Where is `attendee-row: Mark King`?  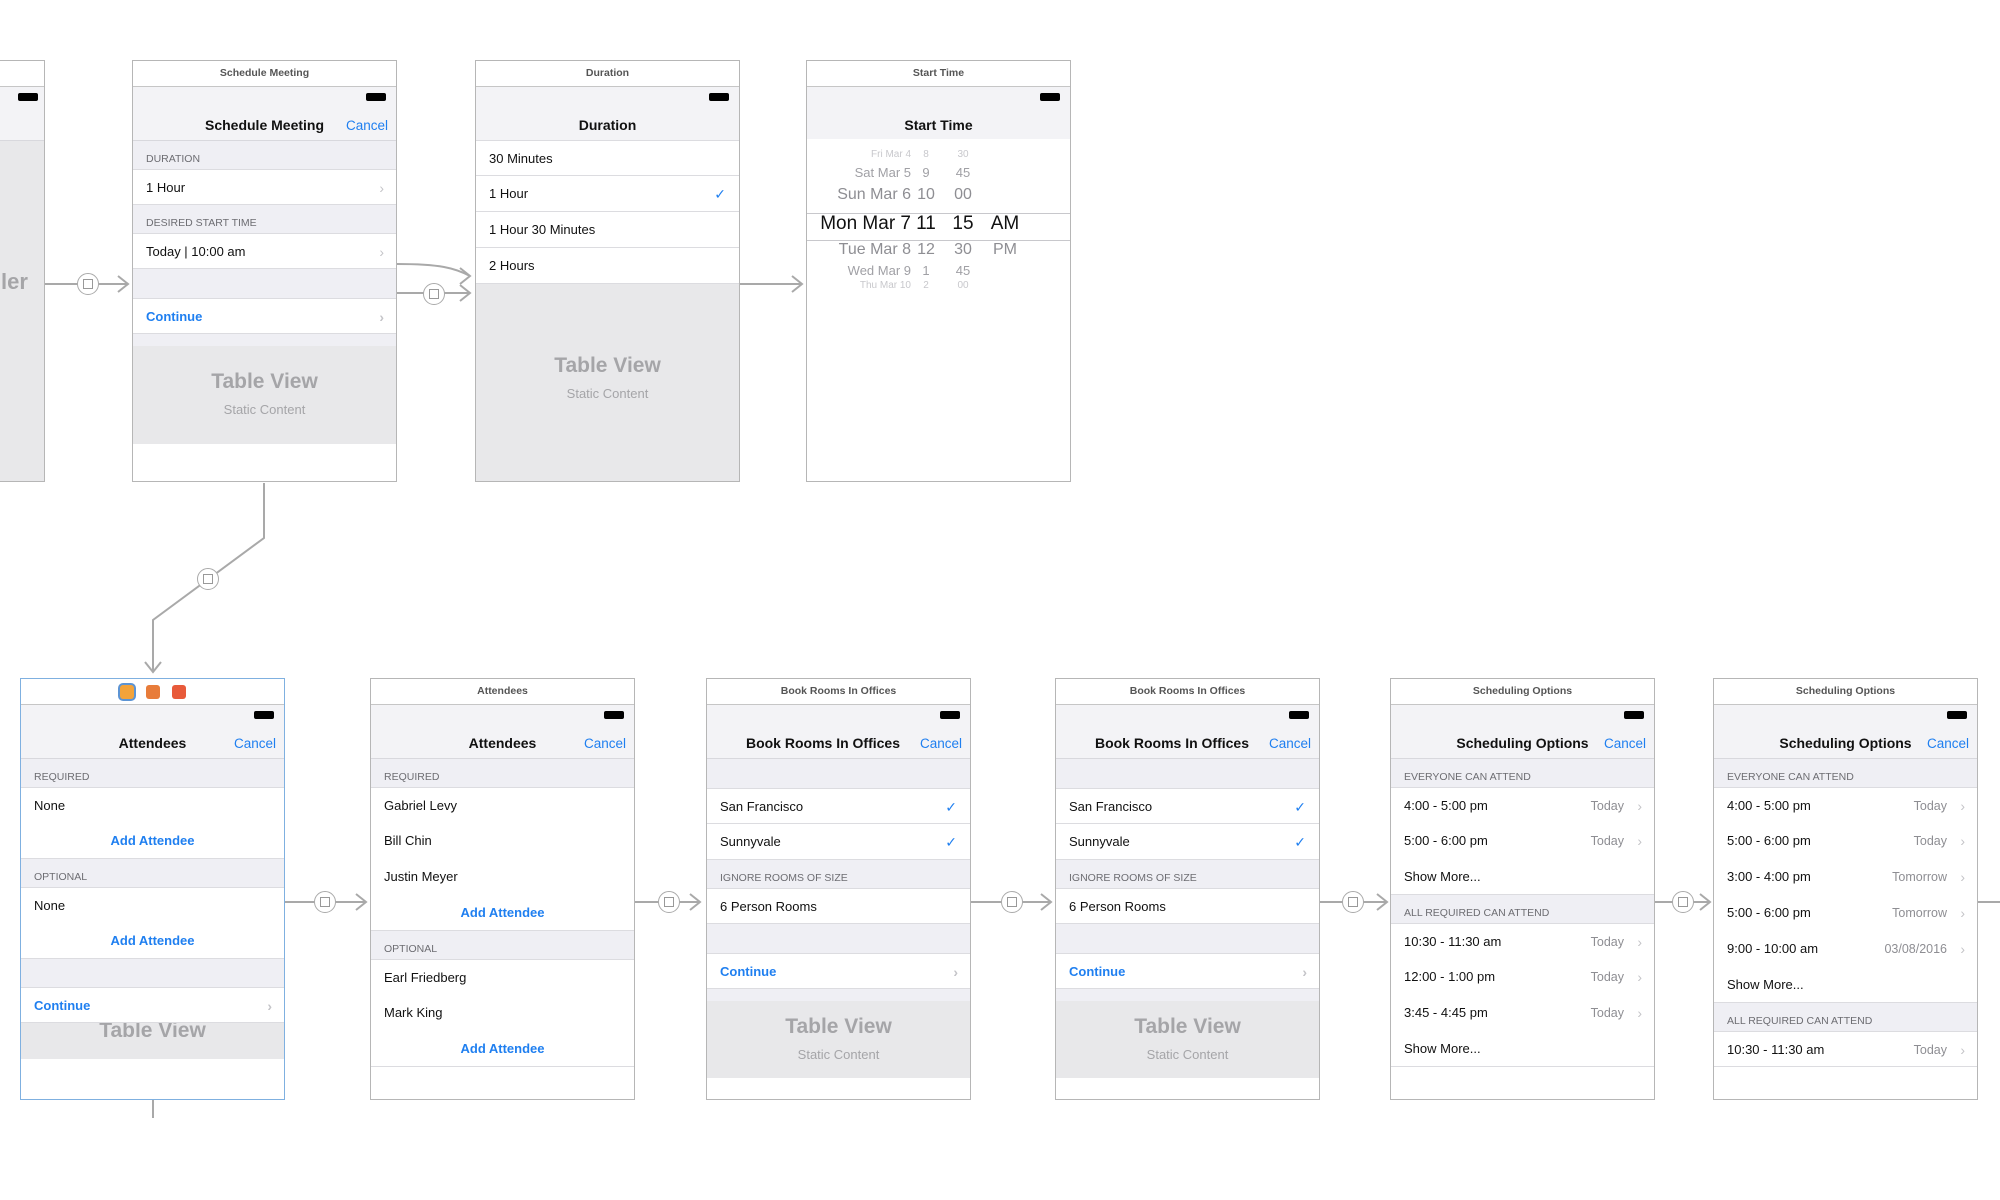
attendee-row: Mark King is located at coordinates (502, 1013).